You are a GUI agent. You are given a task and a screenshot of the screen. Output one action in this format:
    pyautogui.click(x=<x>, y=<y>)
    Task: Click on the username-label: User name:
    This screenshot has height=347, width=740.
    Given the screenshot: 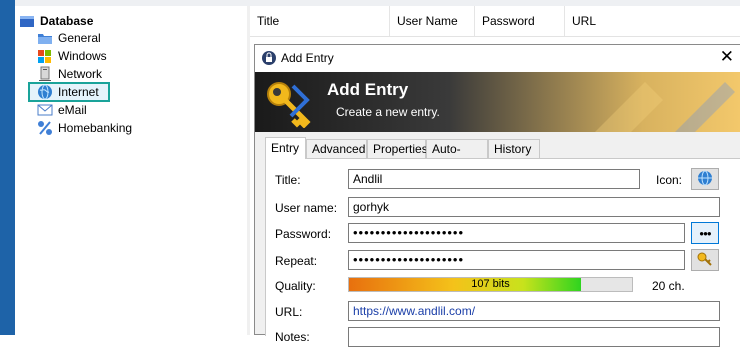 What is the action you would take?
    pyautogui.click(x=306, y=208)
    